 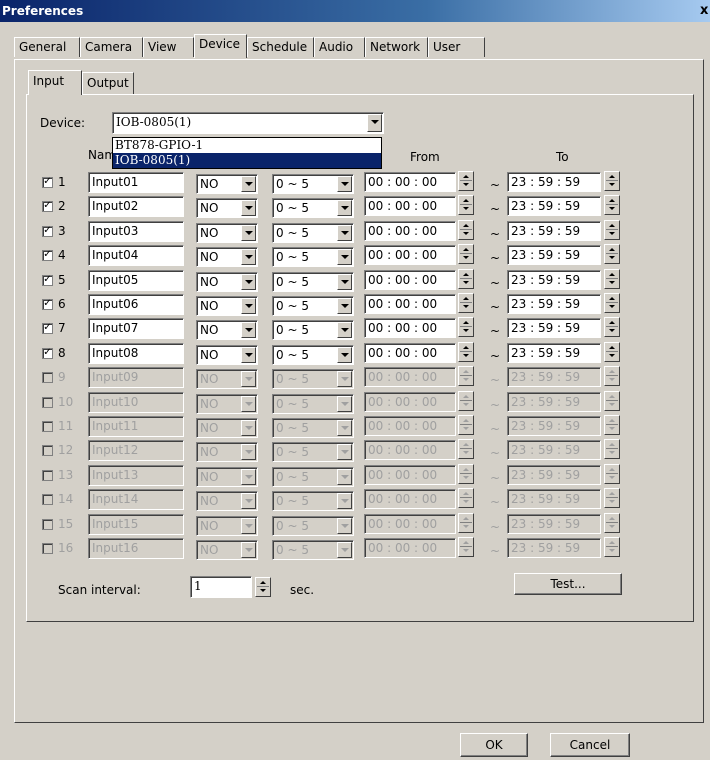 What do you see at coordinates (55, 82) in the screenshot?
I see `subtab-input: Input` at bounding box center [55, 82].